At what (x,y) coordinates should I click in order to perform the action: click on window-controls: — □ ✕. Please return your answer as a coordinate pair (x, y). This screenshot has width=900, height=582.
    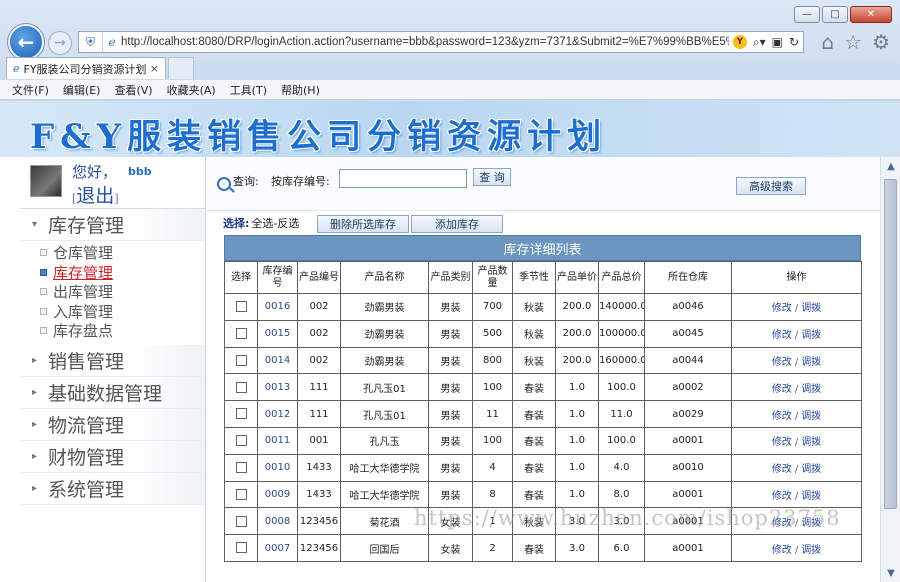
    Looking at the image, I should click on (843, 14).